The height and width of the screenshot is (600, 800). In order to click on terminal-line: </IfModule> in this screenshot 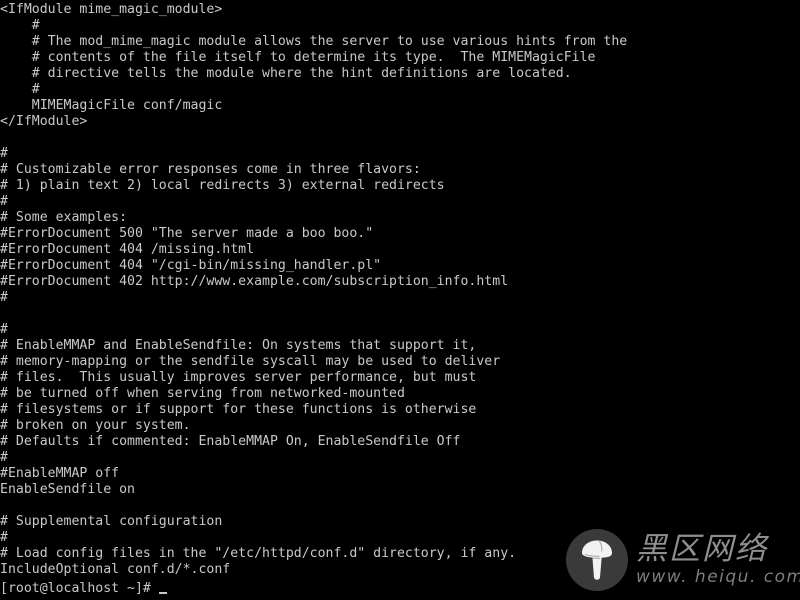, I will do `click(44, 121)`.